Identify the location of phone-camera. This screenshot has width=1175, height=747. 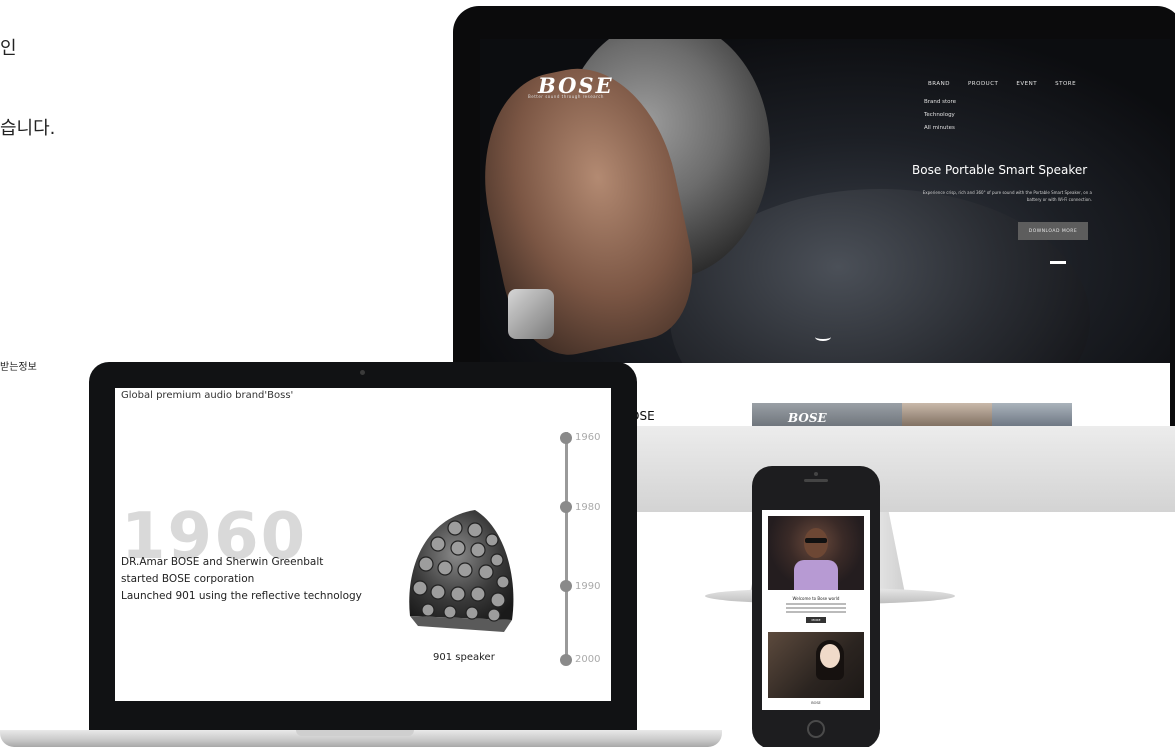
(816, 474).